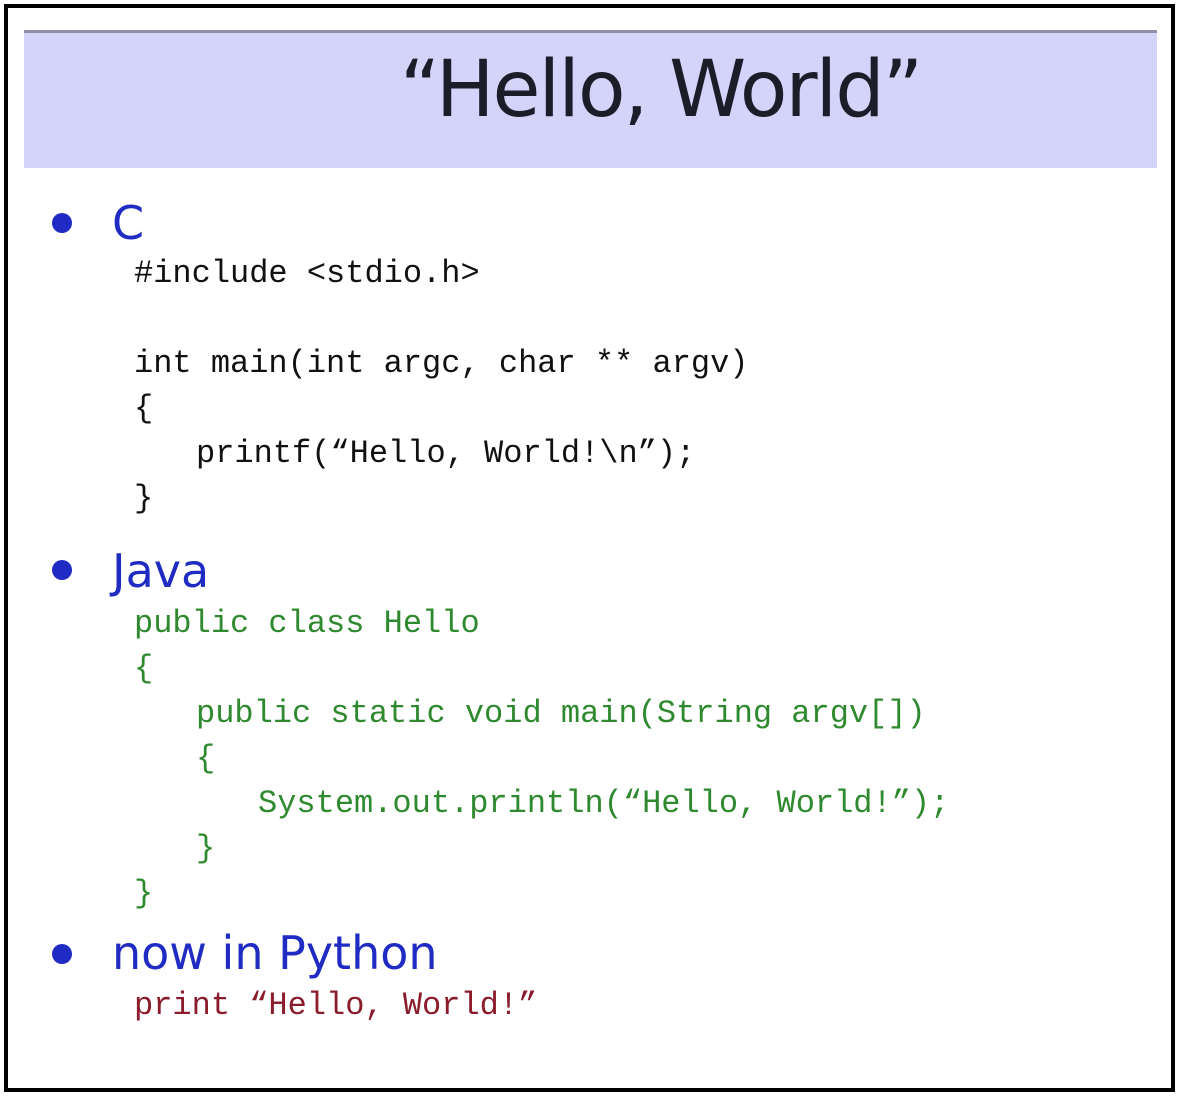 This screenshot has height=1096, width=1177. I want to click on heading-c: C, so click(128, 223).